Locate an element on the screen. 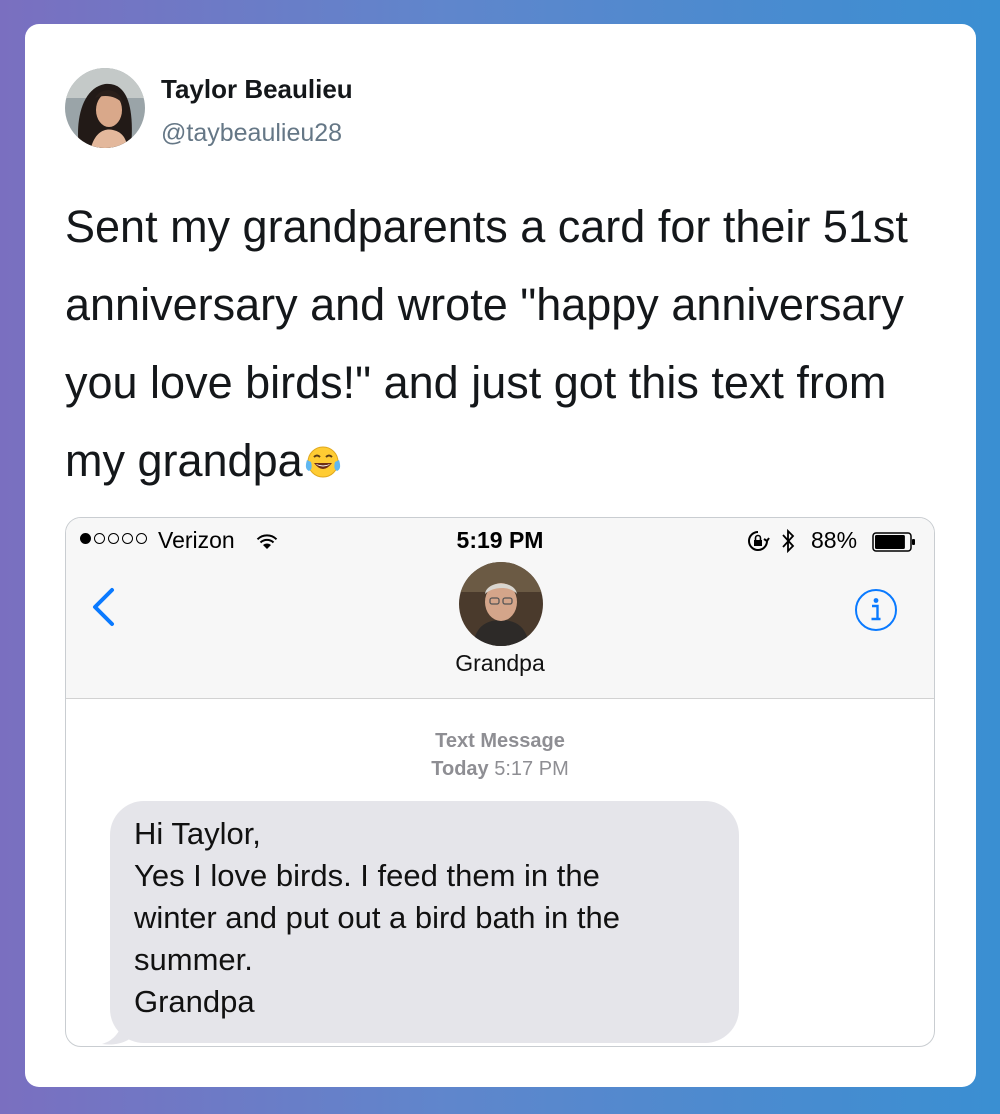 This screenshot has width=1000, height=1114. back-chevron-icon is located at coordinates (103, 609).